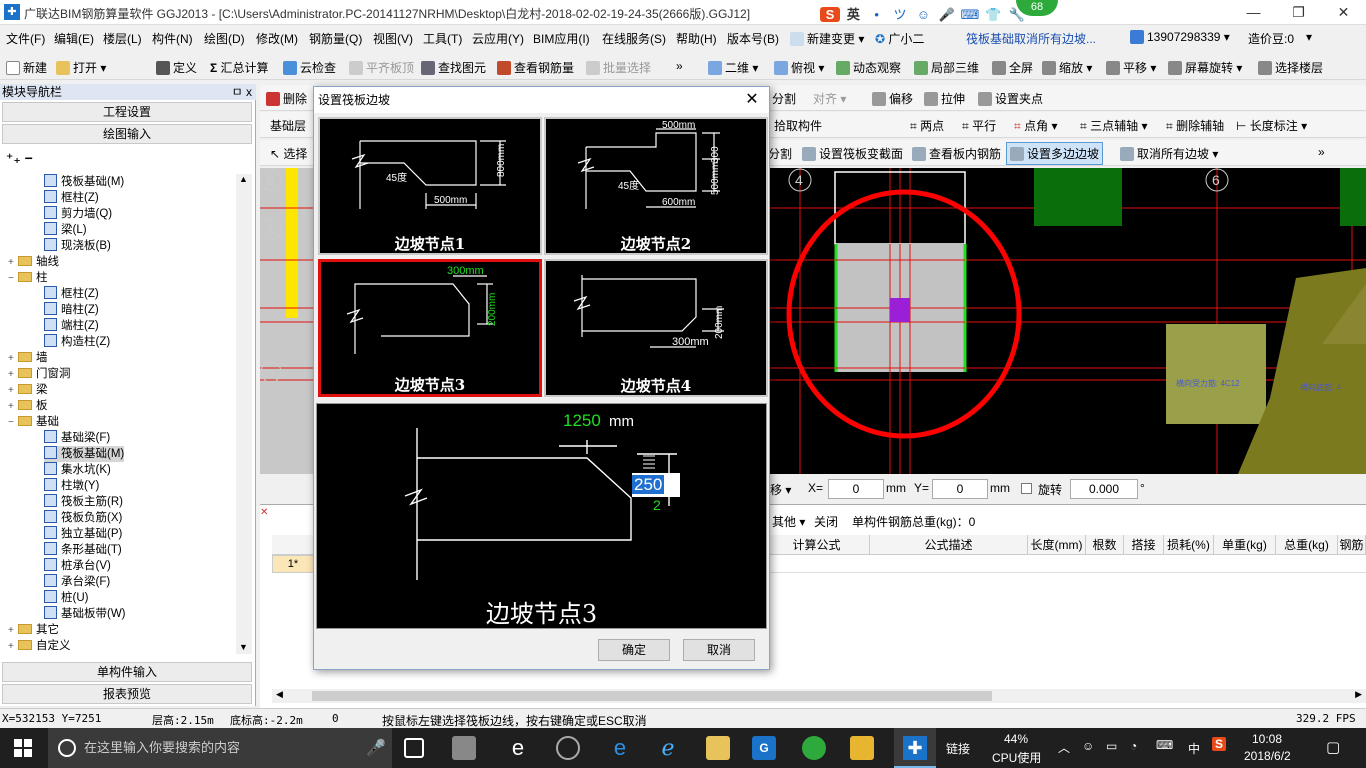  I want to click on col-unit-weight: 单重(kg), so click(1245, 545).